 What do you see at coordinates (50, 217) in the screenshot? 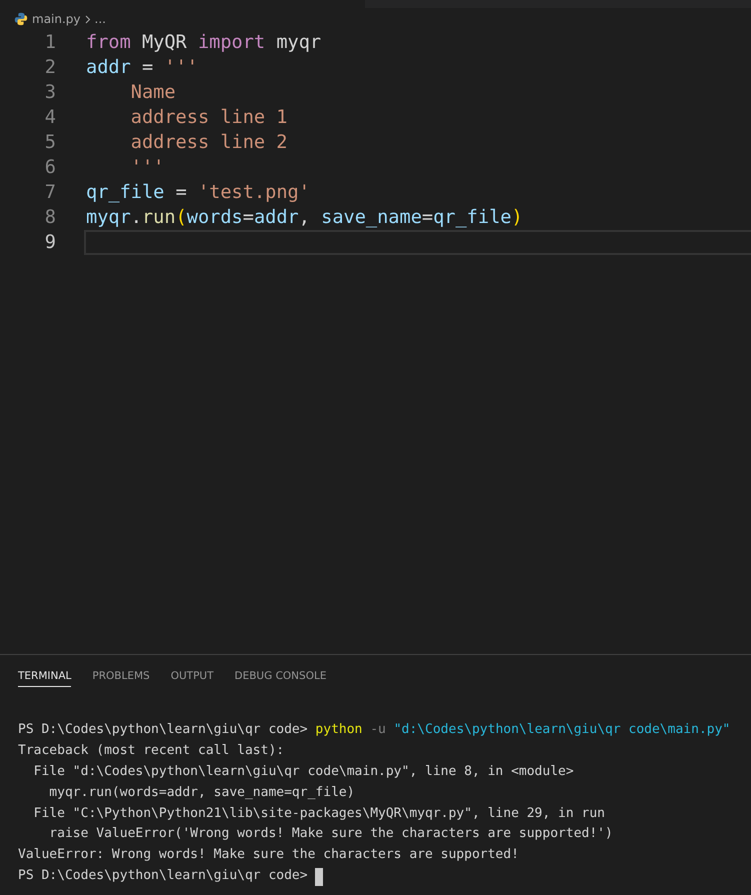
I see `line-number: 8` at bounding box center [50, 217].